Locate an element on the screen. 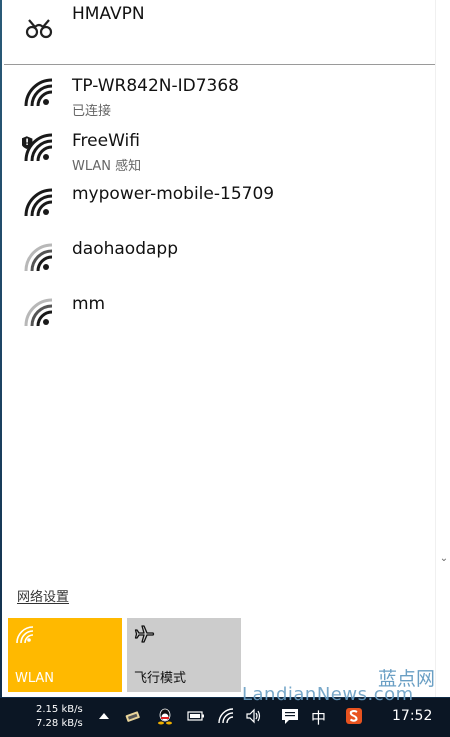 This screenshot has width=450, height=737. airplane-mode-tile: 飞行模式 is located at coordinates (184, 655).